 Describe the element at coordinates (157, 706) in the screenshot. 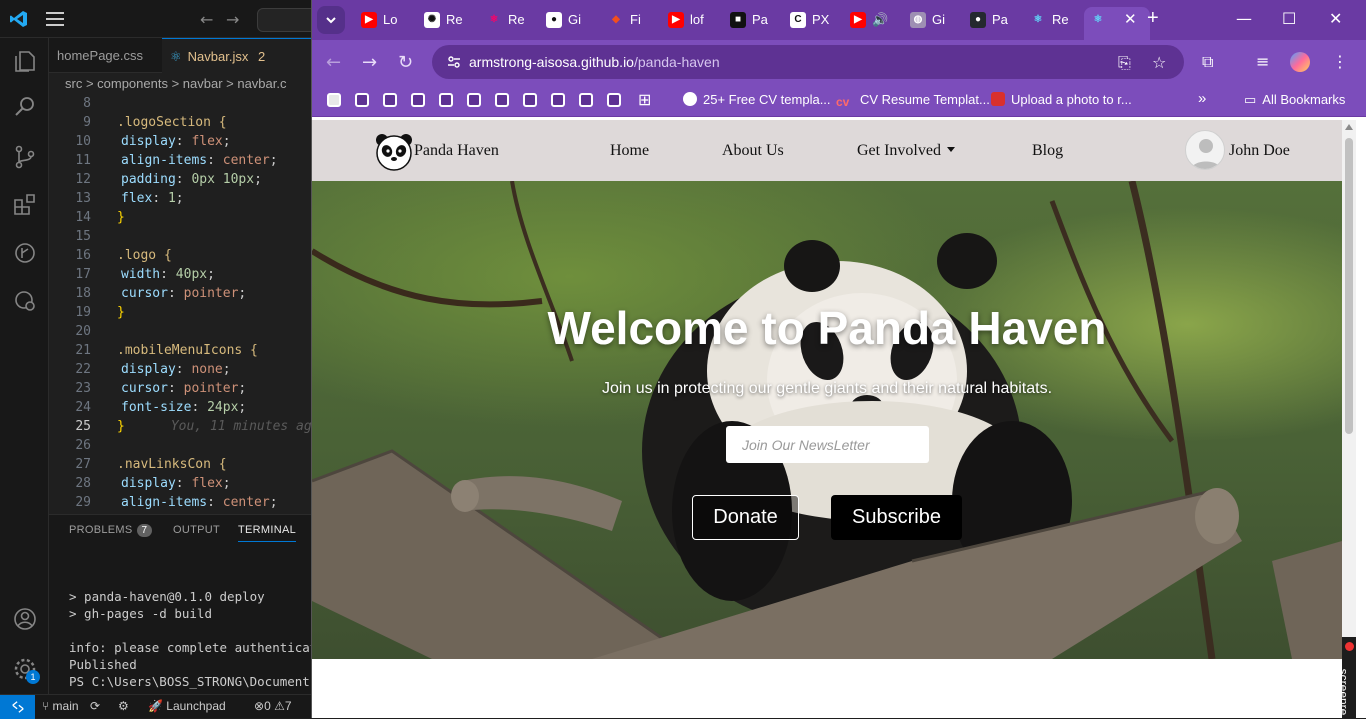

I see `rocket-icon: 🚀` at that location.